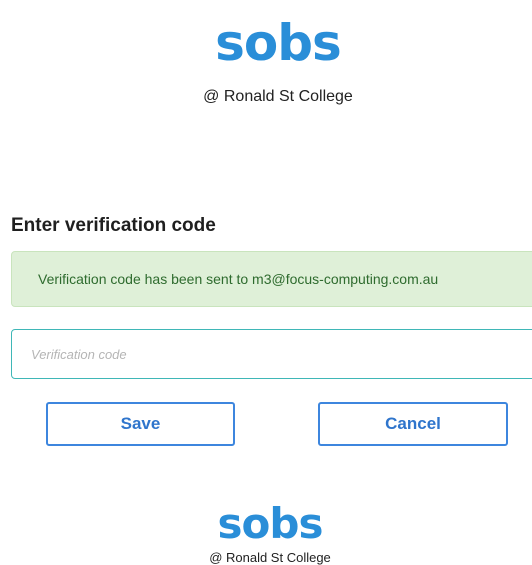 Image resolution: width=532 pixels, height=565 pixels. Describe the element at coordinates (278, 96) in the screenshot. I see `college-subtitle: @ Ronald St College` at that location.